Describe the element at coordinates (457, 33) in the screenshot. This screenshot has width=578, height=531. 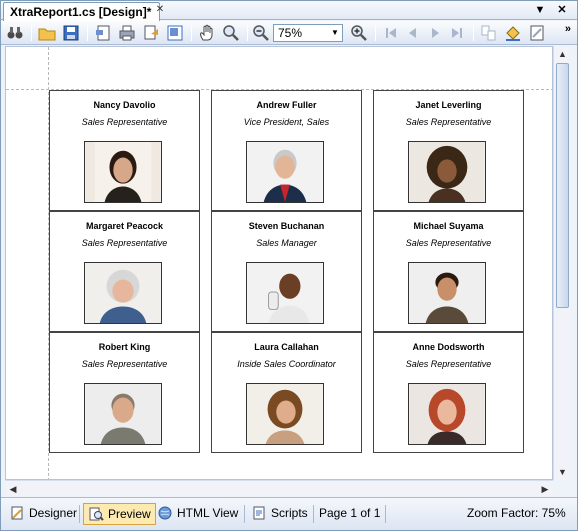
I see `last-page-icon` at that location.